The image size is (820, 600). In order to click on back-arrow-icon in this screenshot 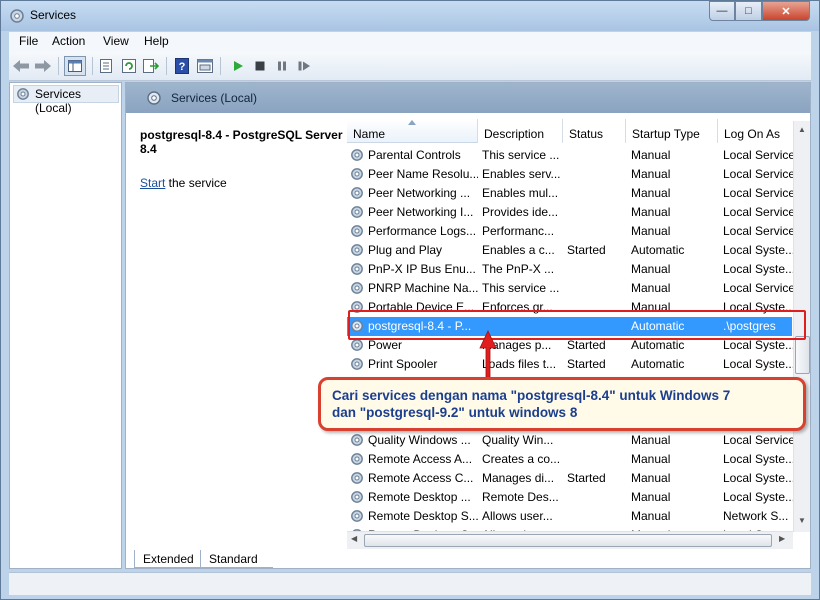, I will do `click(21, 66)`.